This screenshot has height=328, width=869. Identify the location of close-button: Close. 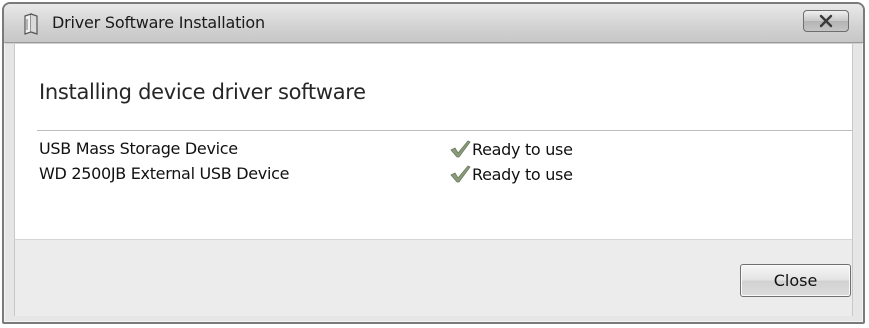
(795, 280).